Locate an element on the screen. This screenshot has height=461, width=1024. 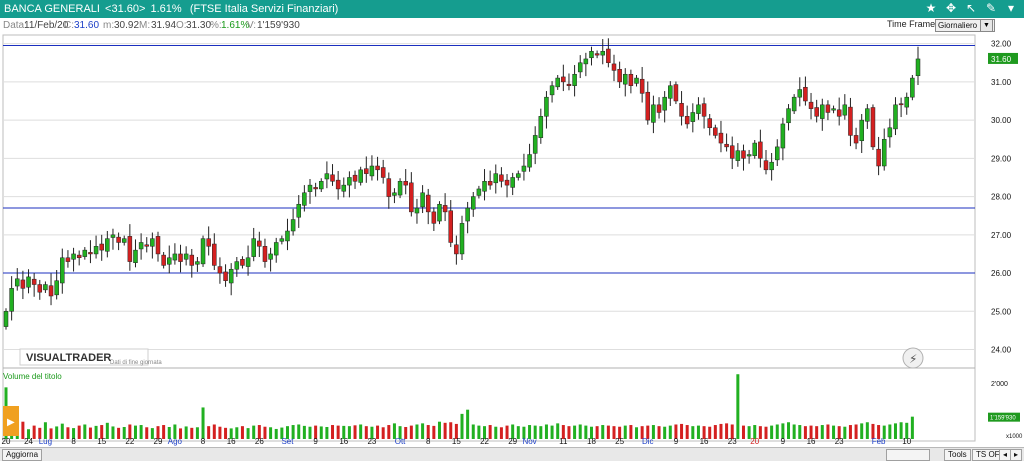
open-label: O: is located at coordinates (181, 25).